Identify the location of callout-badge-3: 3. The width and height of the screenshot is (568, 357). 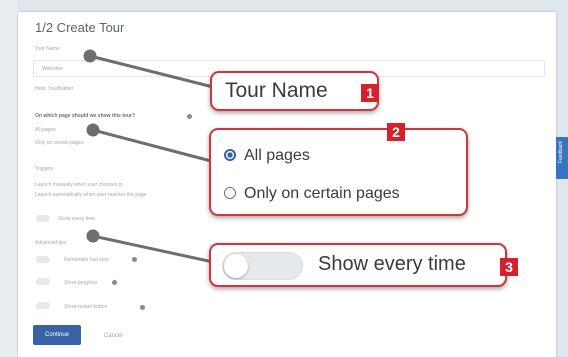
(509, 267).